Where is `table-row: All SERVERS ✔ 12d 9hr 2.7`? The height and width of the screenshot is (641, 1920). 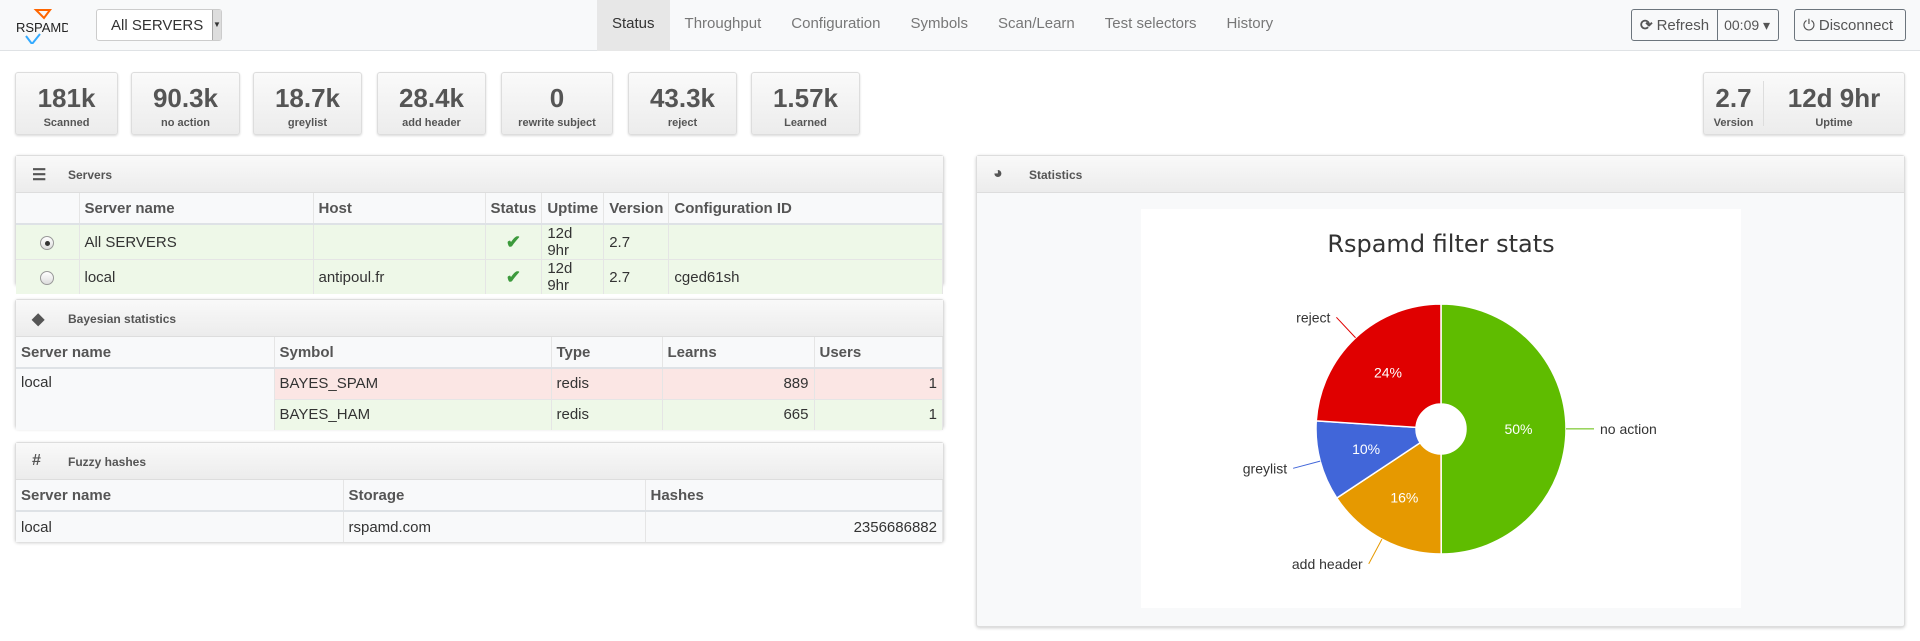
table-row: All SERVERS ✔ 12d 9hr 2.7 is located at coordinates (479, 241).